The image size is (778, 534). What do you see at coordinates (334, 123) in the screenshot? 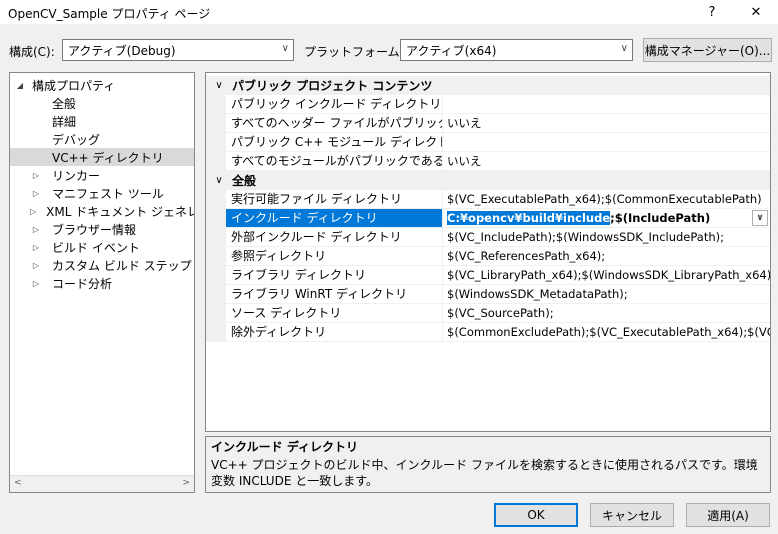
I see `property-name: すべてのヘッダー ファイルがパブリックである` at bounding box center [334, 123].